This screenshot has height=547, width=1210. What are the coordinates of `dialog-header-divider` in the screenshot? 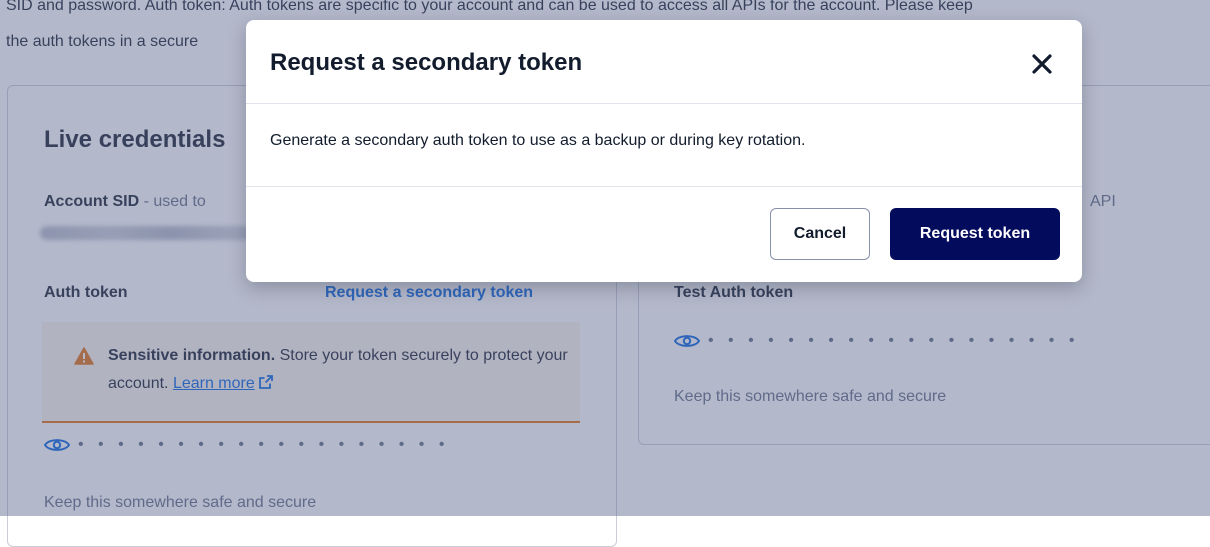 It's located at (664, 103).